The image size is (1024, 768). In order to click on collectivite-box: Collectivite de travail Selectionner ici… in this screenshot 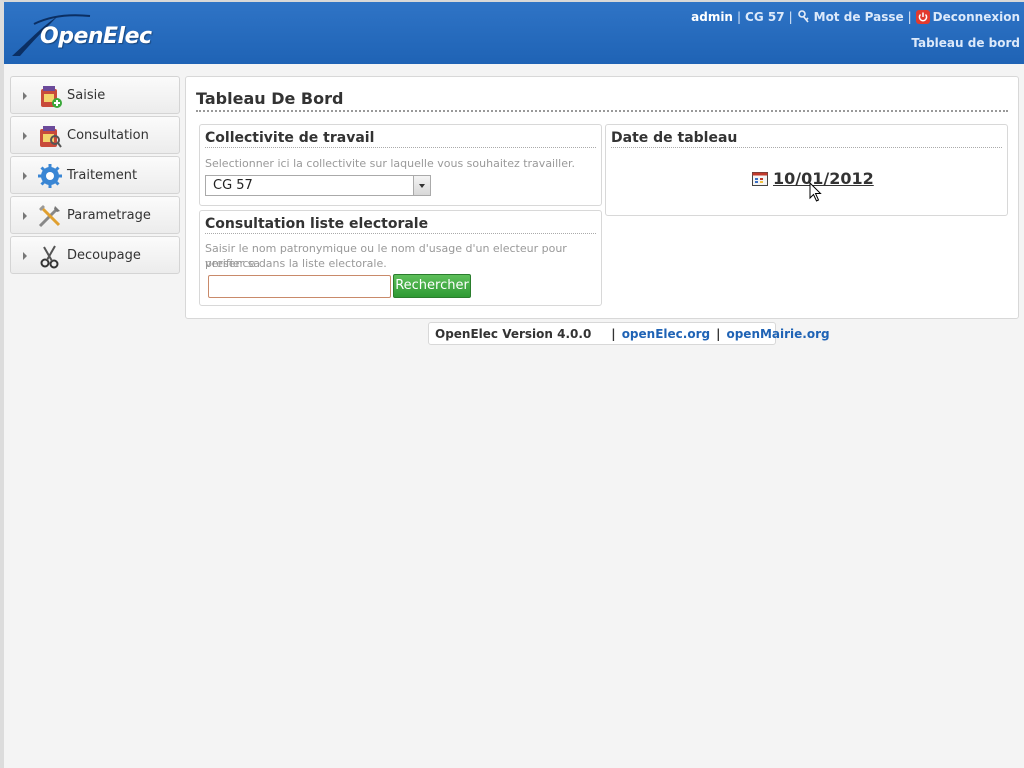, I will do `click(400, 165)`.